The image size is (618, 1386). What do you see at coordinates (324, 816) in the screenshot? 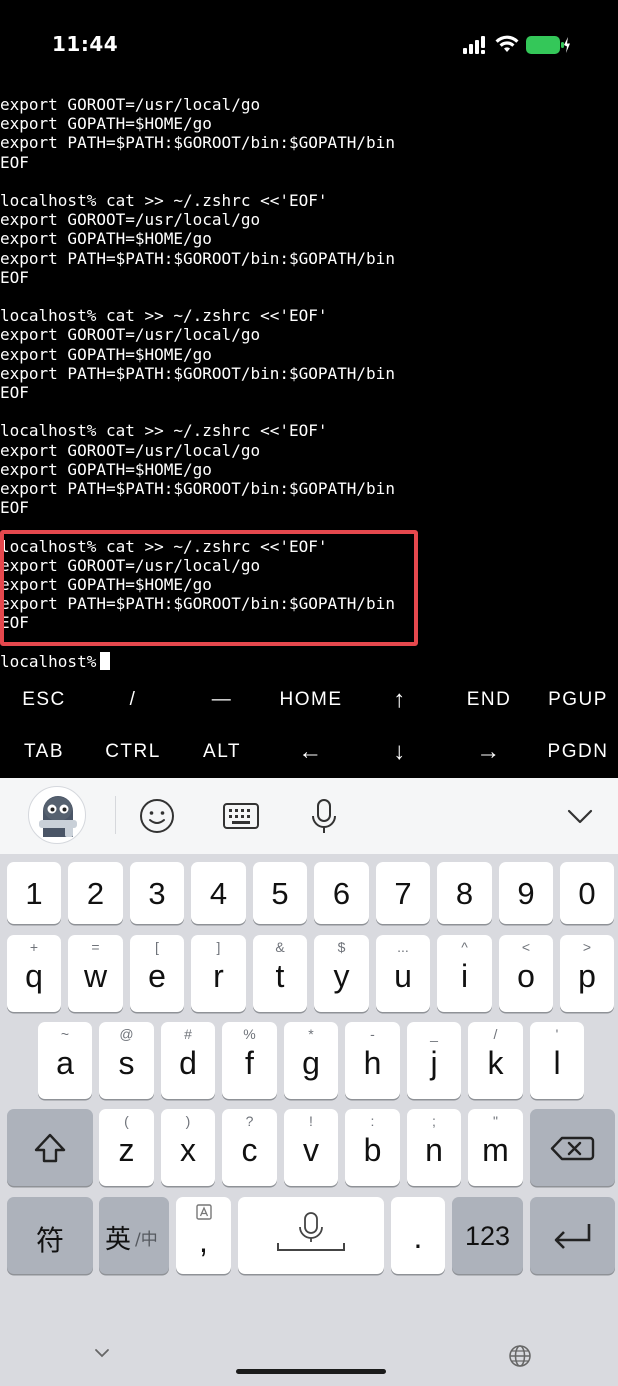
I see `microphone-icon` at bounding box center [324, 816].